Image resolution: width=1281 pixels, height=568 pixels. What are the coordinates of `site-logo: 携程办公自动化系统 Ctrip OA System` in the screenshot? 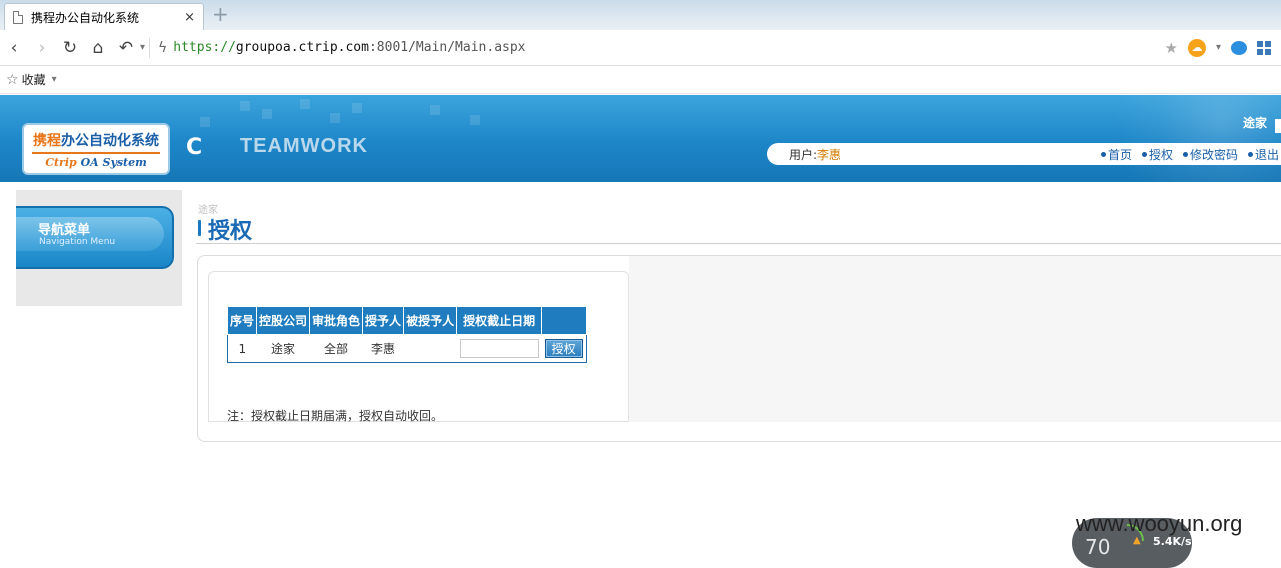 It's located at (96, 149).